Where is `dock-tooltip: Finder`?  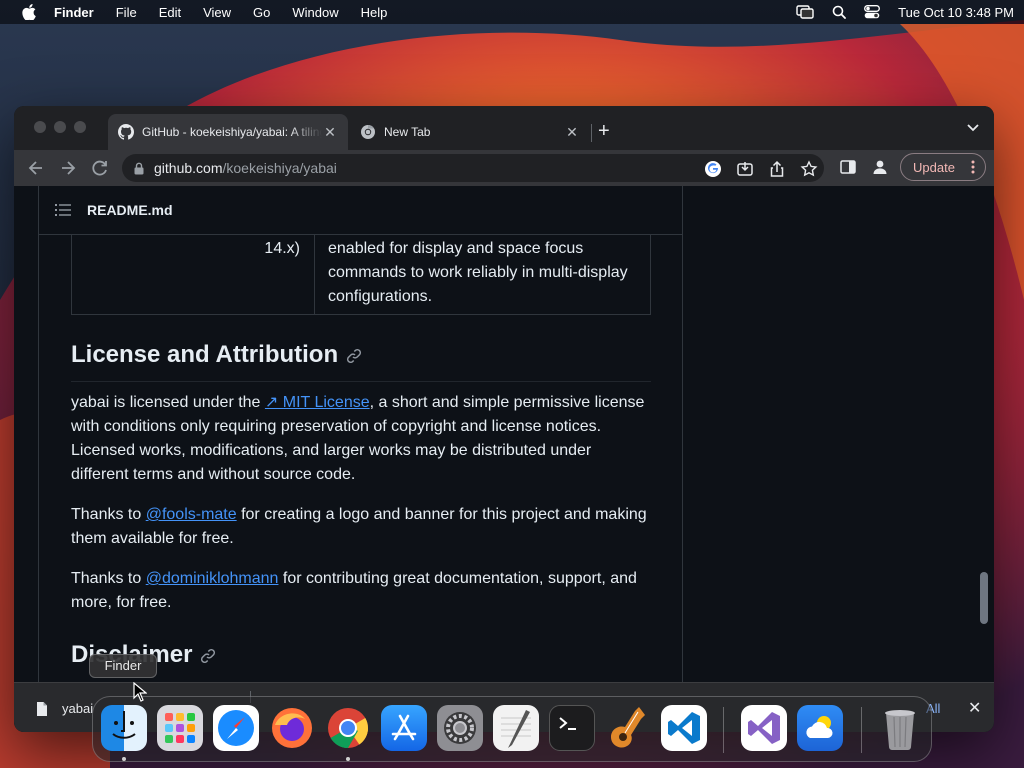 dock-tooltip: Finder is located at coordinates (123, 666).